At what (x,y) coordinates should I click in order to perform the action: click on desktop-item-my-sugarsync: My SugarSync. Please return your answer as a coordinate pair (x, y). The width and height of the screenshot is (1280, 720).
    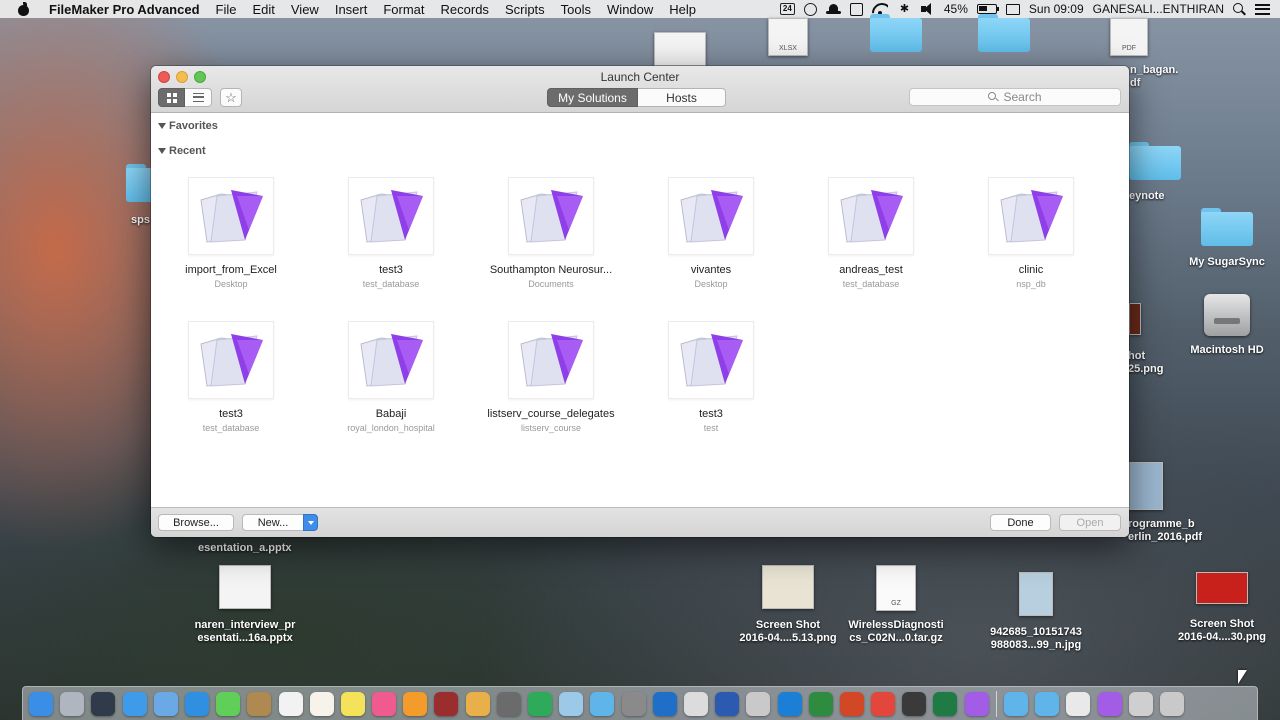
    Looking at the image, I should click on (1226, 238).